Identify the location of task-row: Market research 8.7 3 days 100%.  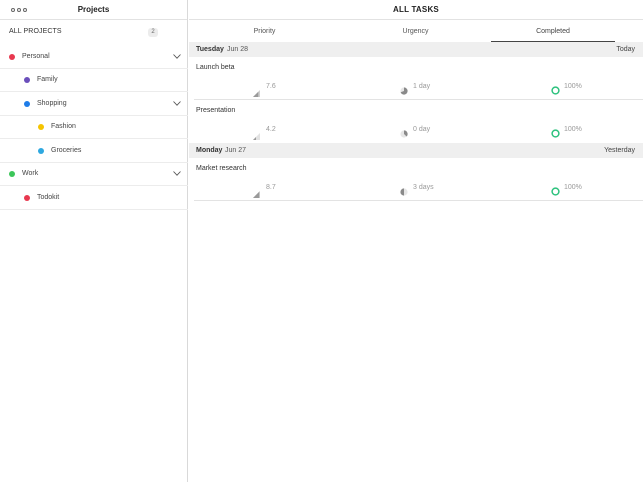
(416, 179).